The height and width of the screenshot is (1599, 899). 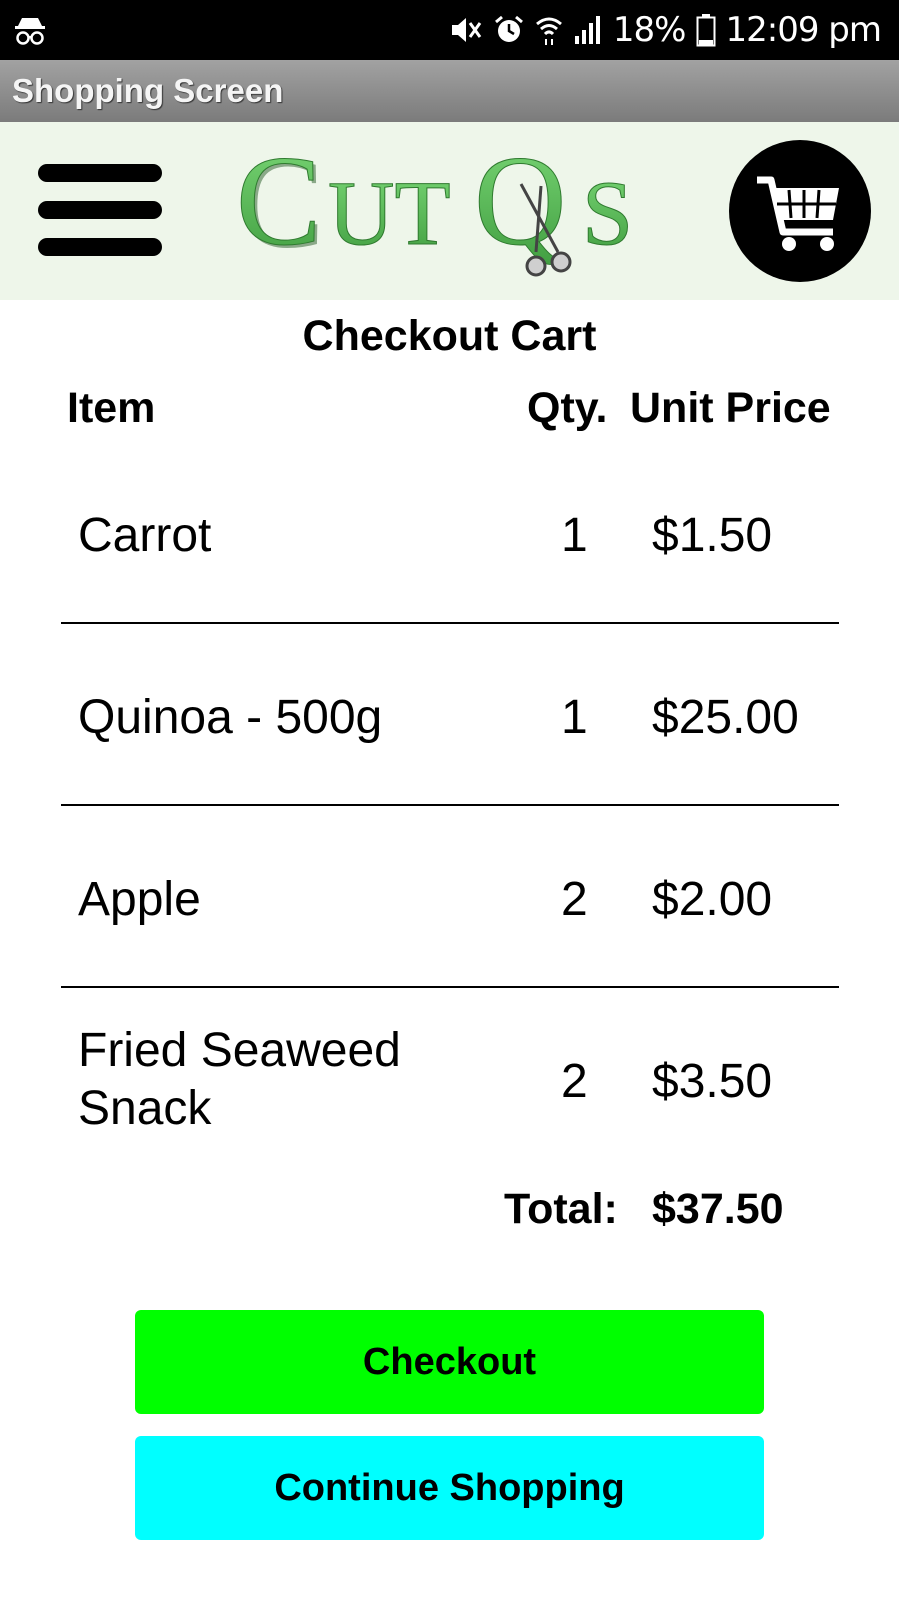 I want to click on item-name: Carrot, so click(x=145, y=535).